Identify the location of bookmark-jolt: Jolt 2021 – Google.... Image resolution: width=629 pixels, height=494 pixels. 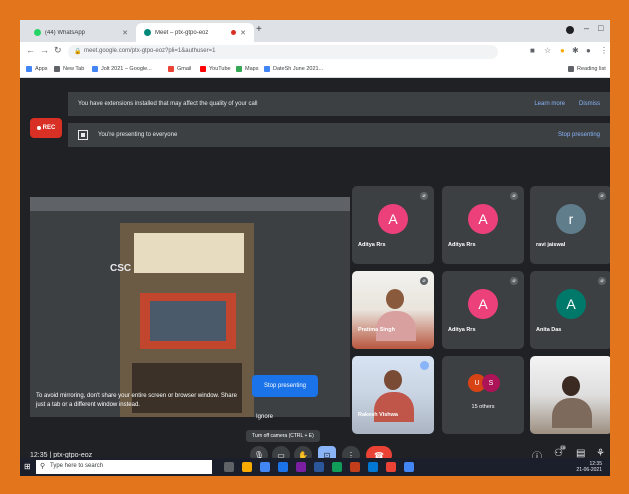
(122, 69).